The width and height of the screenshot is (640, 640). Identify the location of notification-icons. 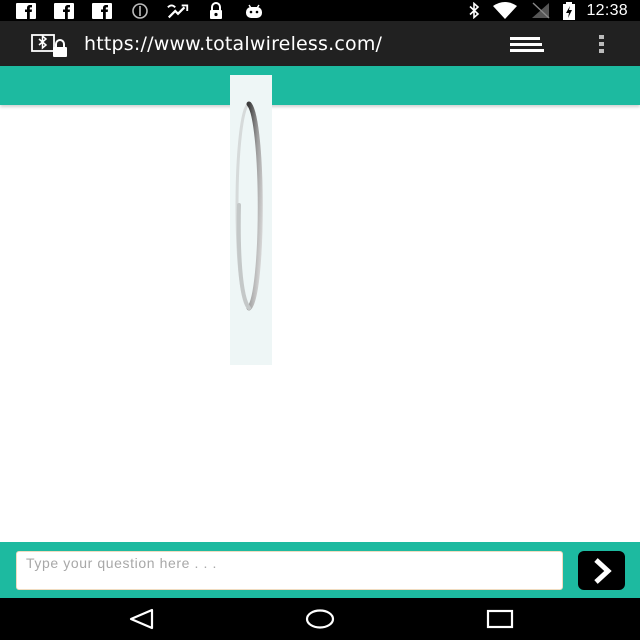
(147, 10).